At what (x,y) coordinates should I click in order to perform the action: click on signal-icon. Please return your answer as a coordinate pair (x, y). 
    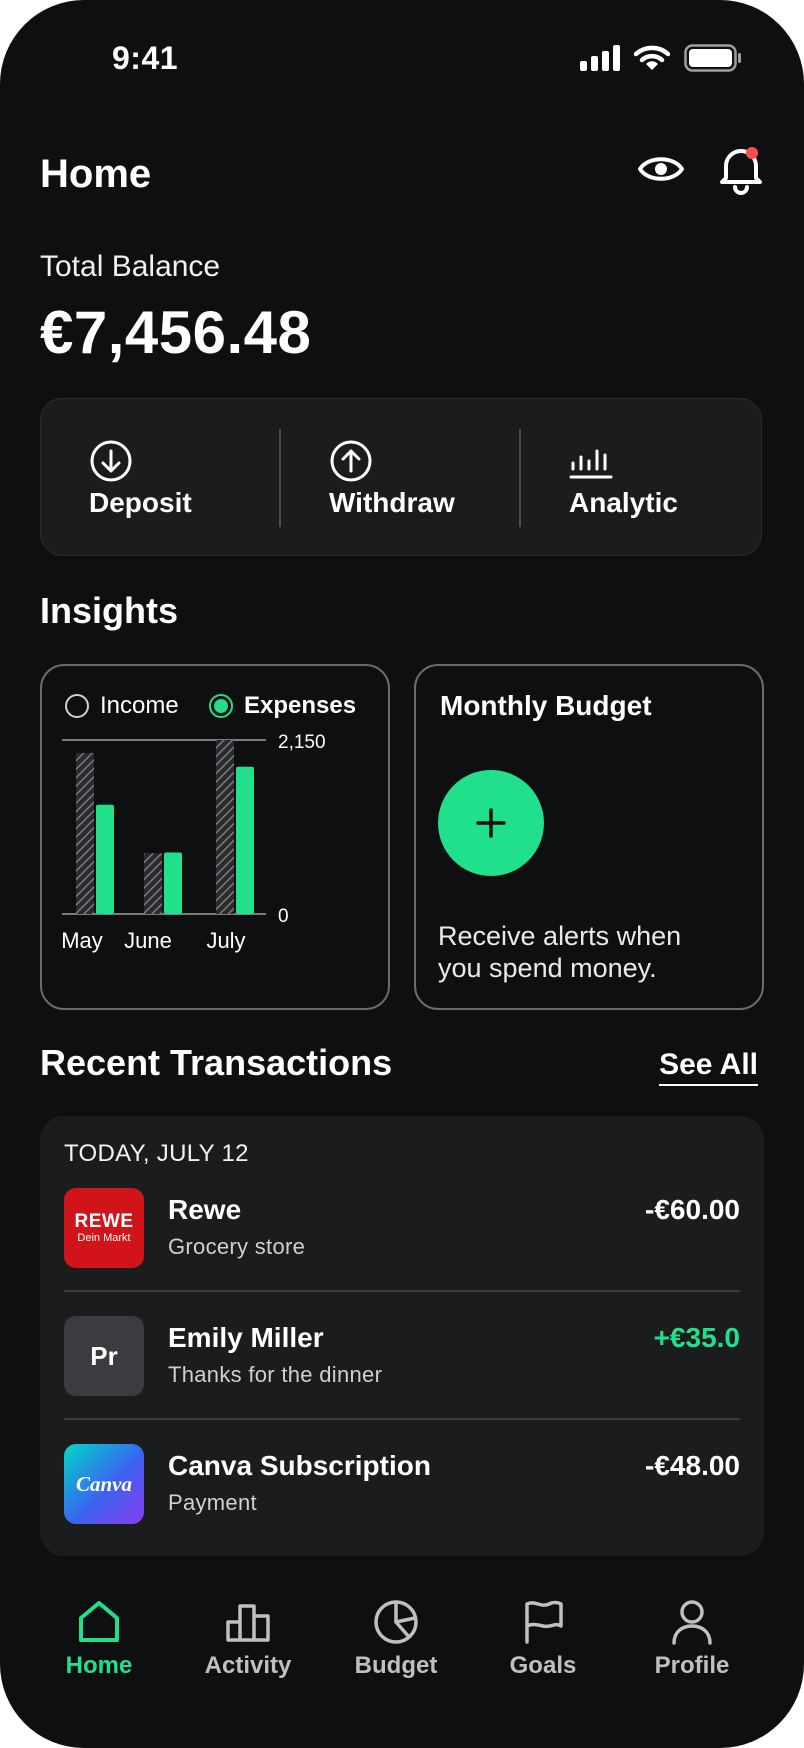
    Looking at the image, I should click on (600, 58).